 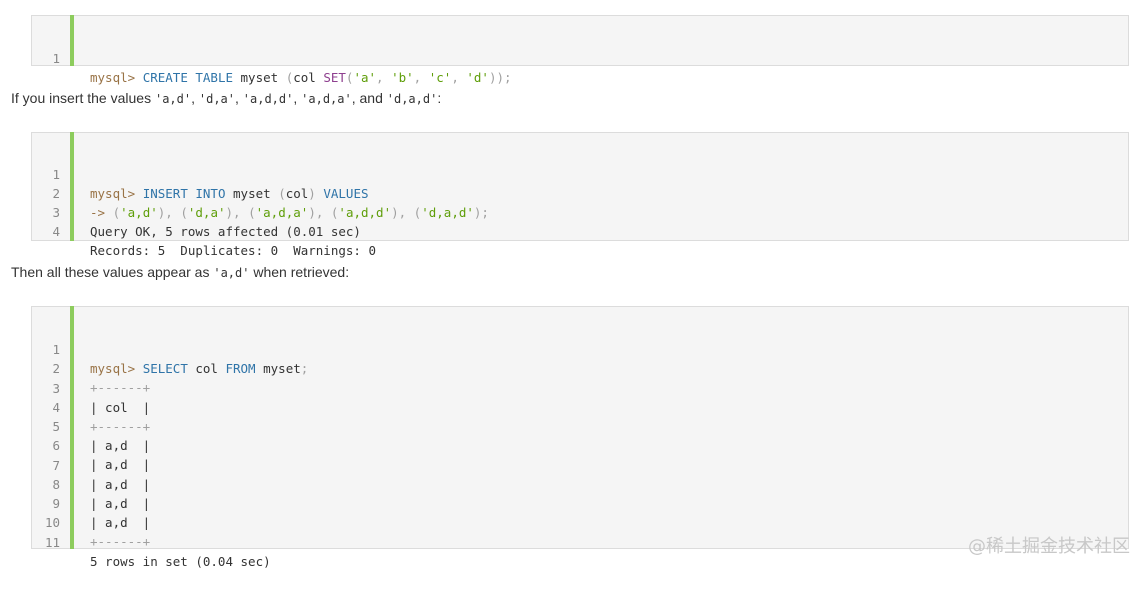 I want to click on code-line: 11 5 rows in set (0.04 sec), so click(x=580, y=541).